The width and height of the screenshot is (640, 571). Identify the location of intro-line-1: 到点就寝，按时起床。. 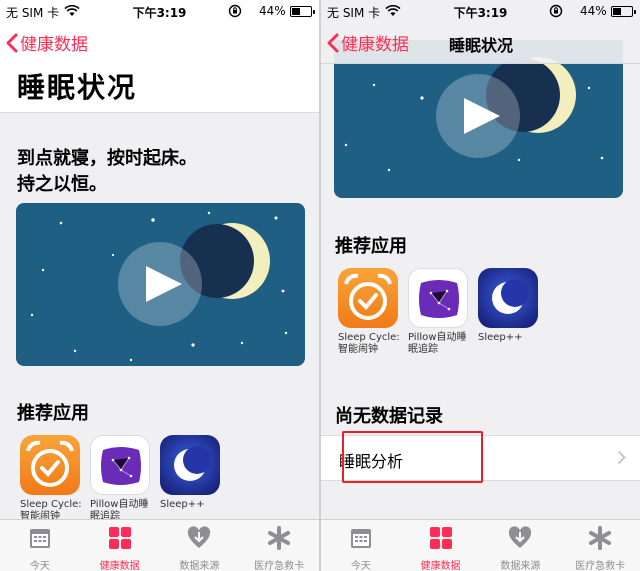
(107, 158).